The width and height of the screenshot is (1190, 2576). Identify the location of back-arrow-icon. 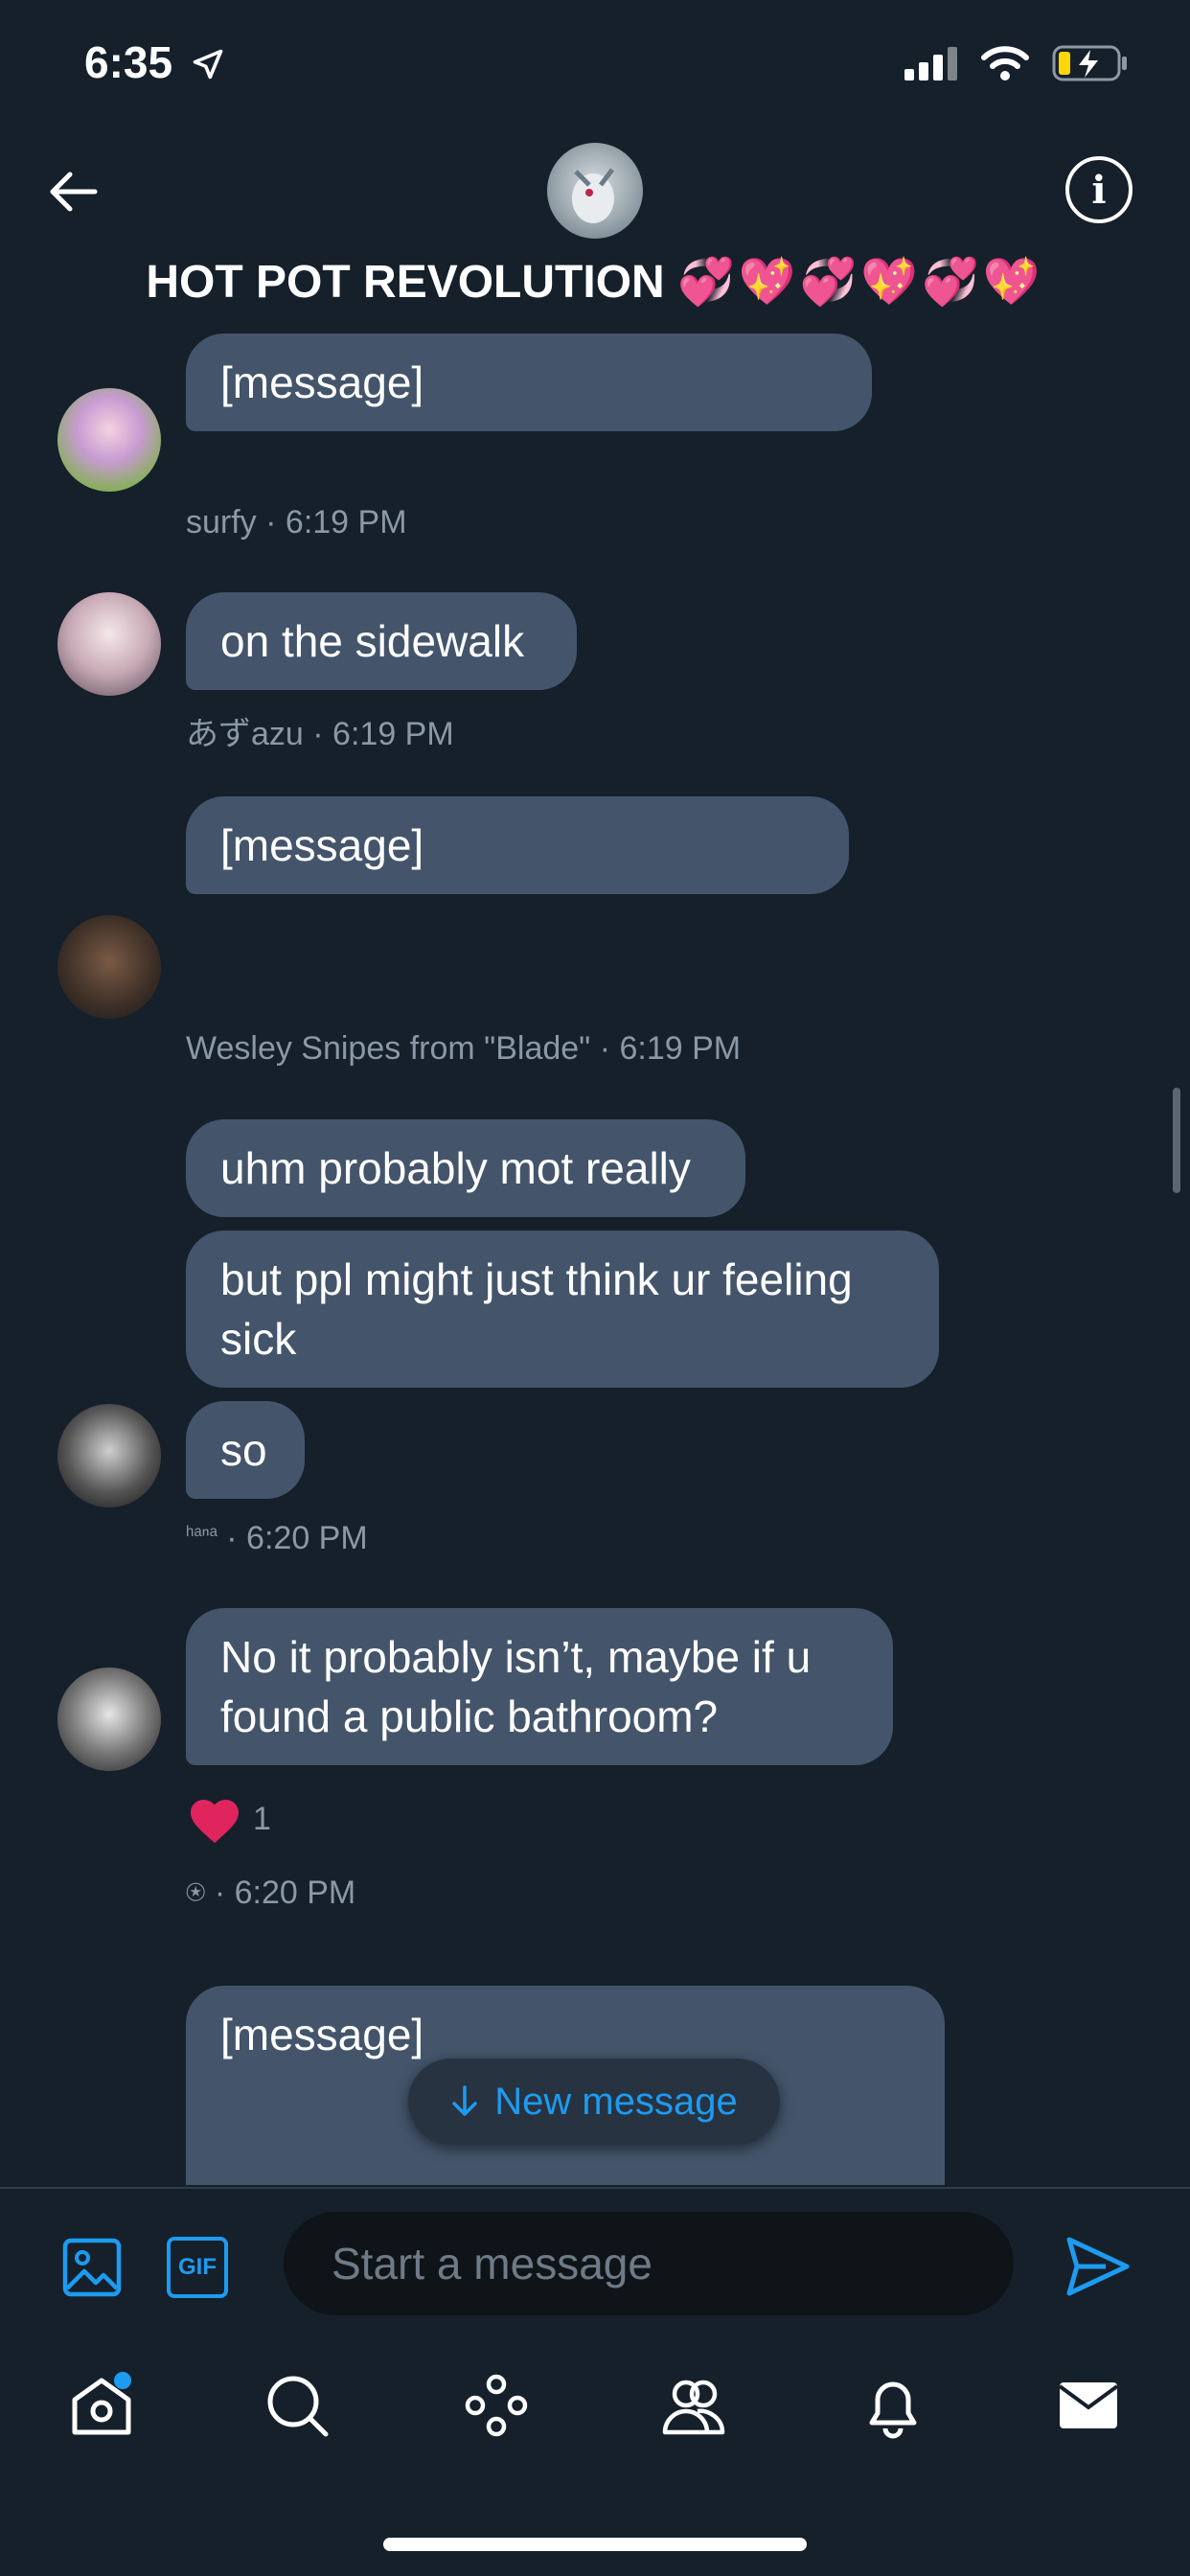
(74, 192).